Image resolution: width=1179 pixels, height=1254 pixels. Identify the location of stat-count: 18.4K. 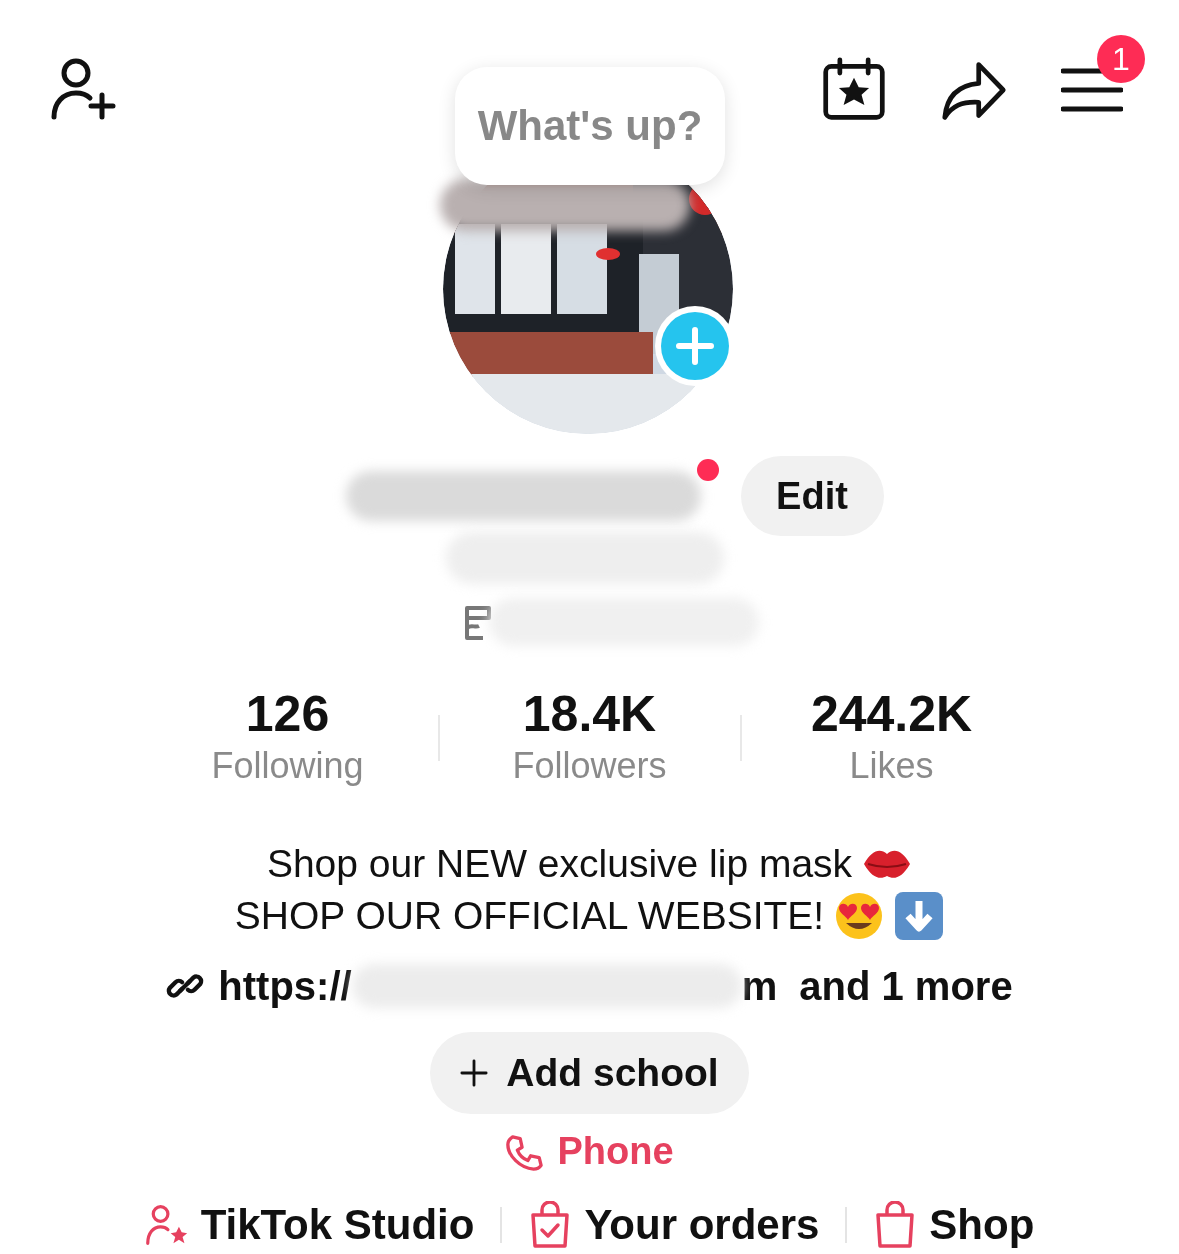
(589, 714).